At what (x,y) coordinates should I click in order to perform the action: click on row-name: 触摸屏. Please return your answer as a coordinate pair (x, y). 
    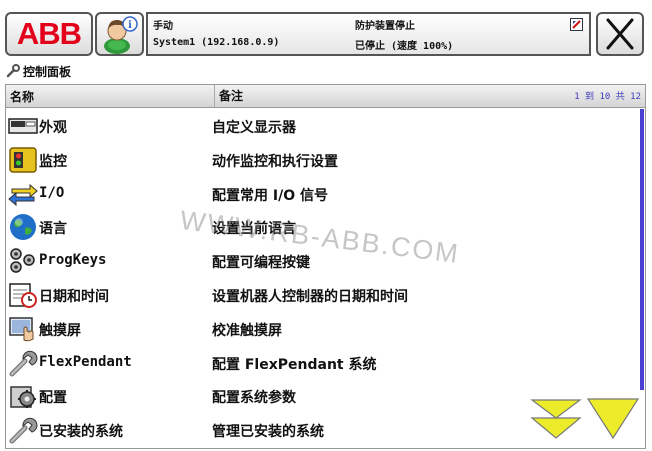
    Looking at the image, I should click on (60, 330).